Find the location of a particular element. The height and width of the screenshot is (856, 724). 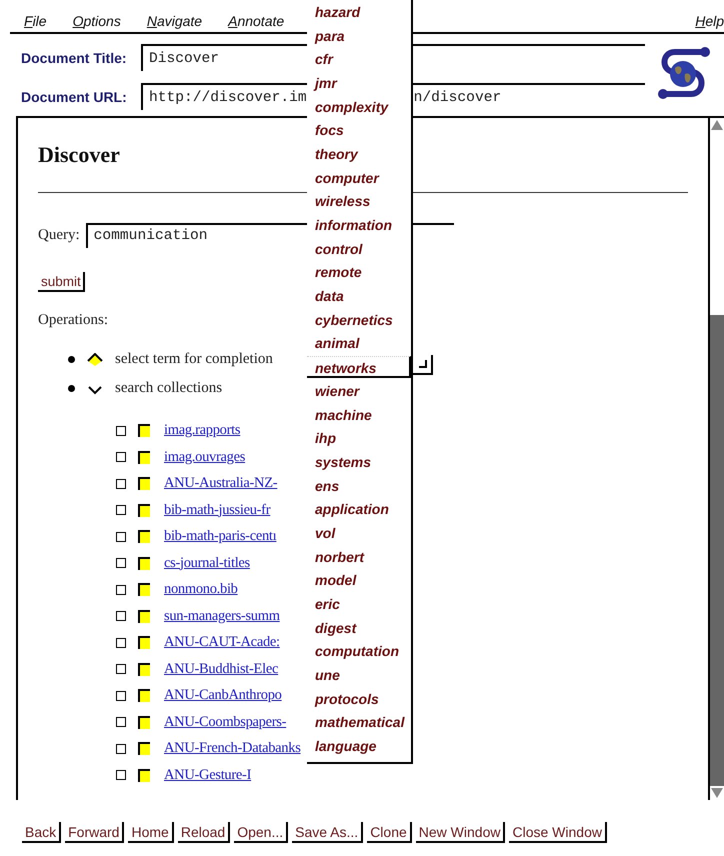

menu-option: hazard is located at coordinates (359, 11).